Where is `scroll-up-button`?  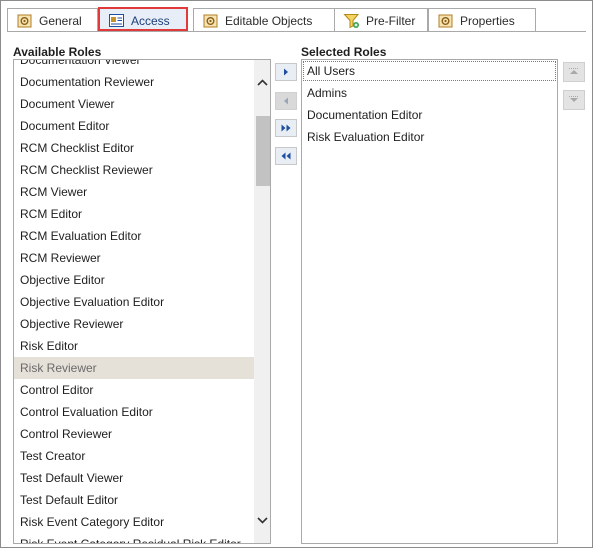 scroll-up-button is located at coordinates (262, 82).